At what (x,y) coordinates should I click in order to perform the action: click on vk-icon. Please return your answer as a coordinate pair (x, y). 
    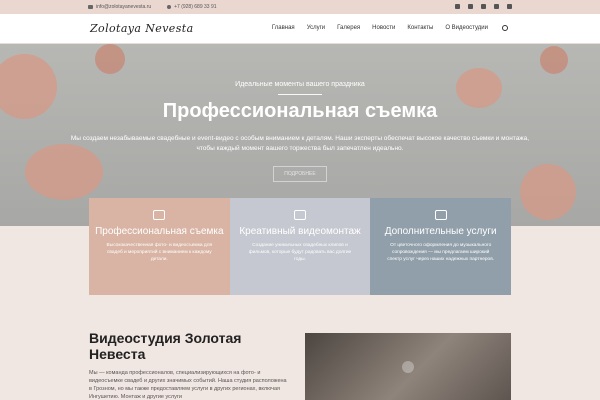
    Looking at the image, I should click on (470, 6).